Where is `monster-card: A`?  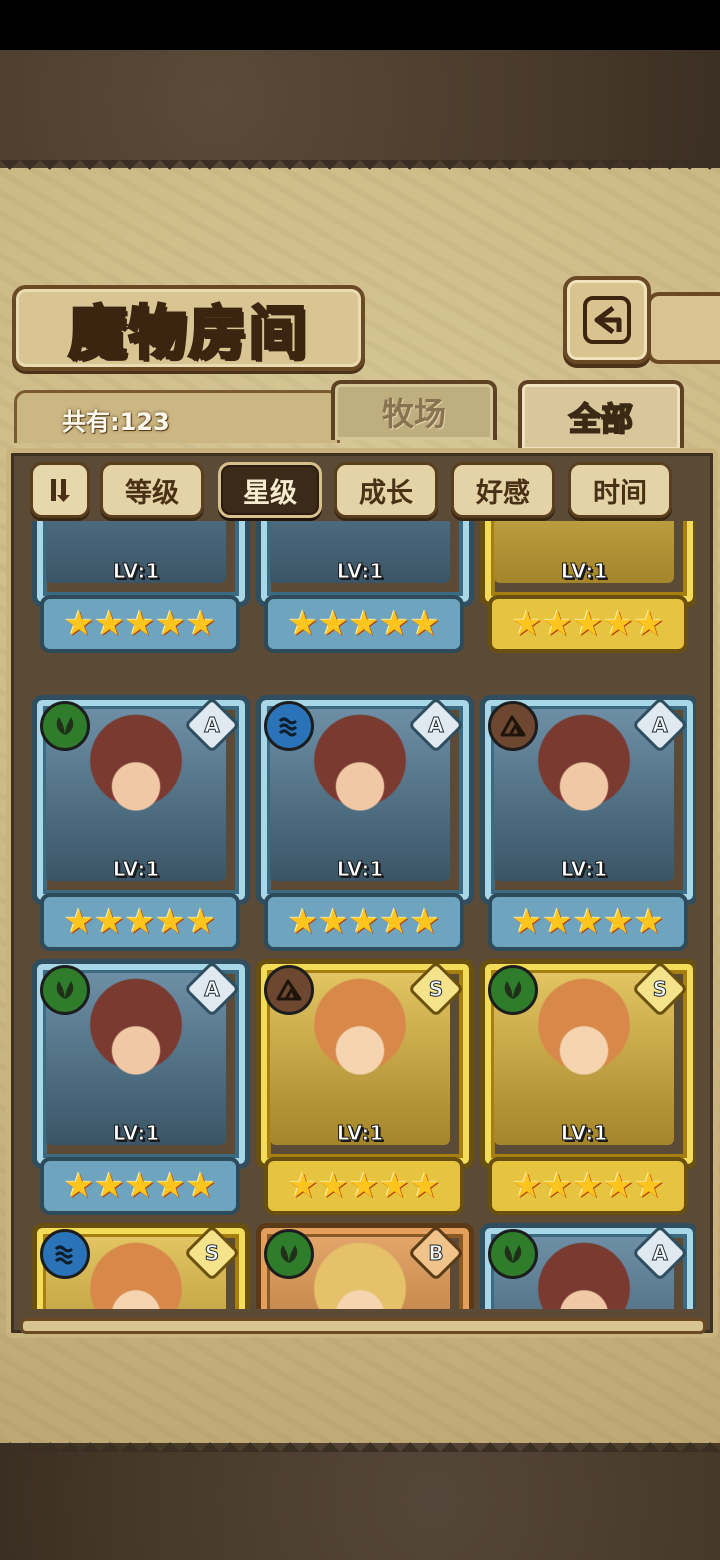
monster-card: A is located at coordinates (588, 1266).